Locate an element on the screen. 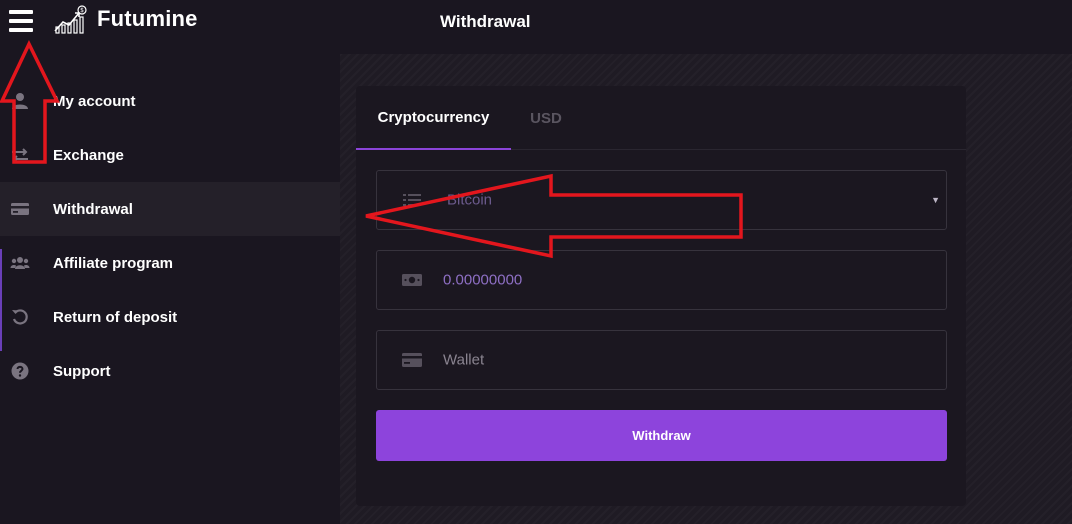 The image size is (1072, 524). top-bar: $ Futumine Withdrawal is located at coordinates (536, 22).